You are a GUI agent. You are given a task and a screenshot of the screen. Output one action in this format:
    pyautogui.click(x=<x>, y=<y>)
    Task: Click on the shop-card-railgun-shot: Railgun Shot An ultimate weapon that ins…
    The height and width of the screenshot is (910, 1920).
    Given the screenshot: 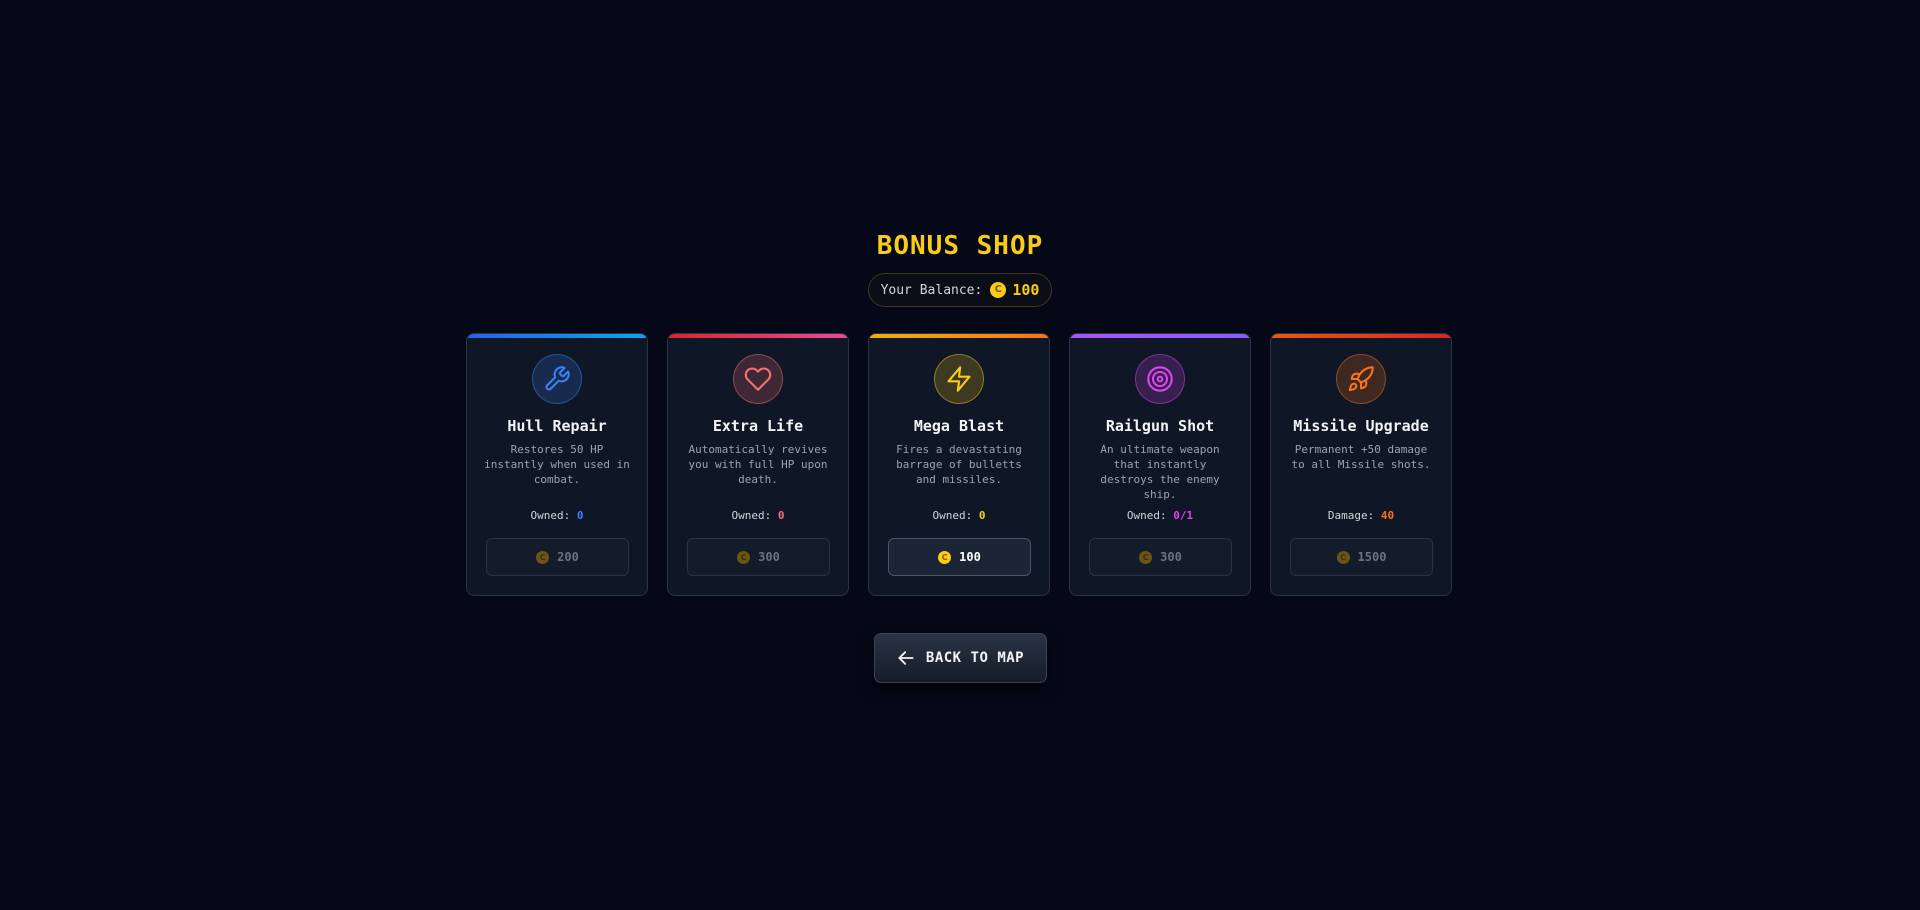 What is the action you would take?
    pyautogui.click(x=1160, y=464)
    